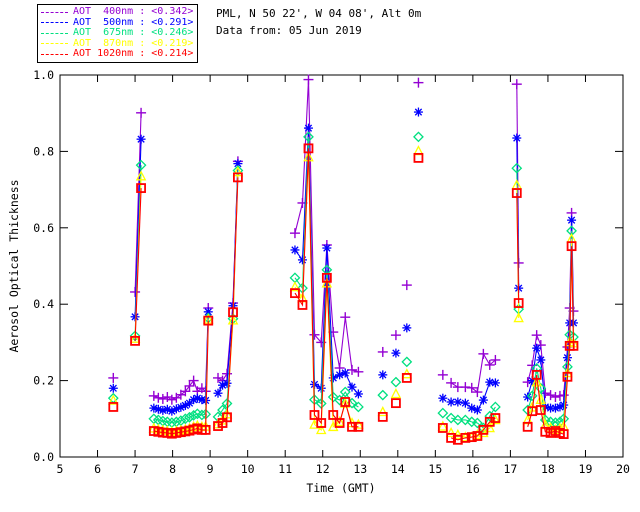 Image resolution: width=640 pixels, height=512 pixels. Describe the element at coordinates (360, 469) in the screenshot. I see `x-tick-label: 13` at that location.